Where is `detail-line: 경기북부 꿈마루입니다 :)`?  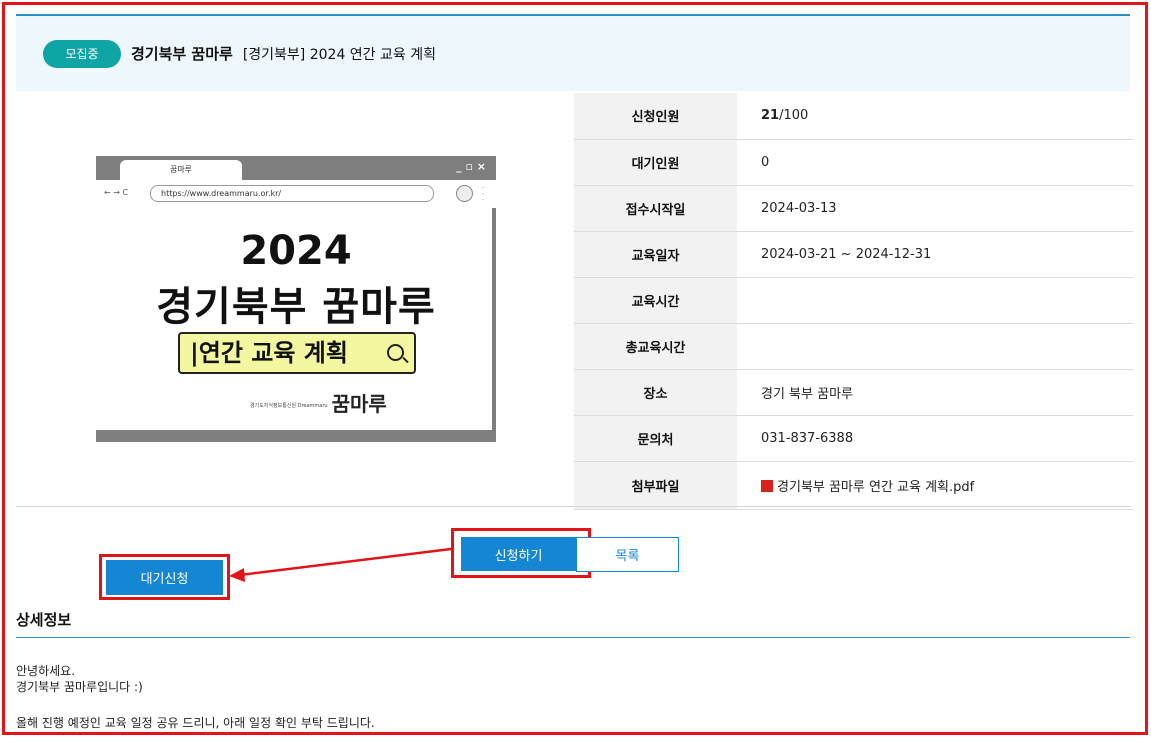 detail-line: 경기북부 꿈마루입니다 :) is located at coordinates (79, 687).